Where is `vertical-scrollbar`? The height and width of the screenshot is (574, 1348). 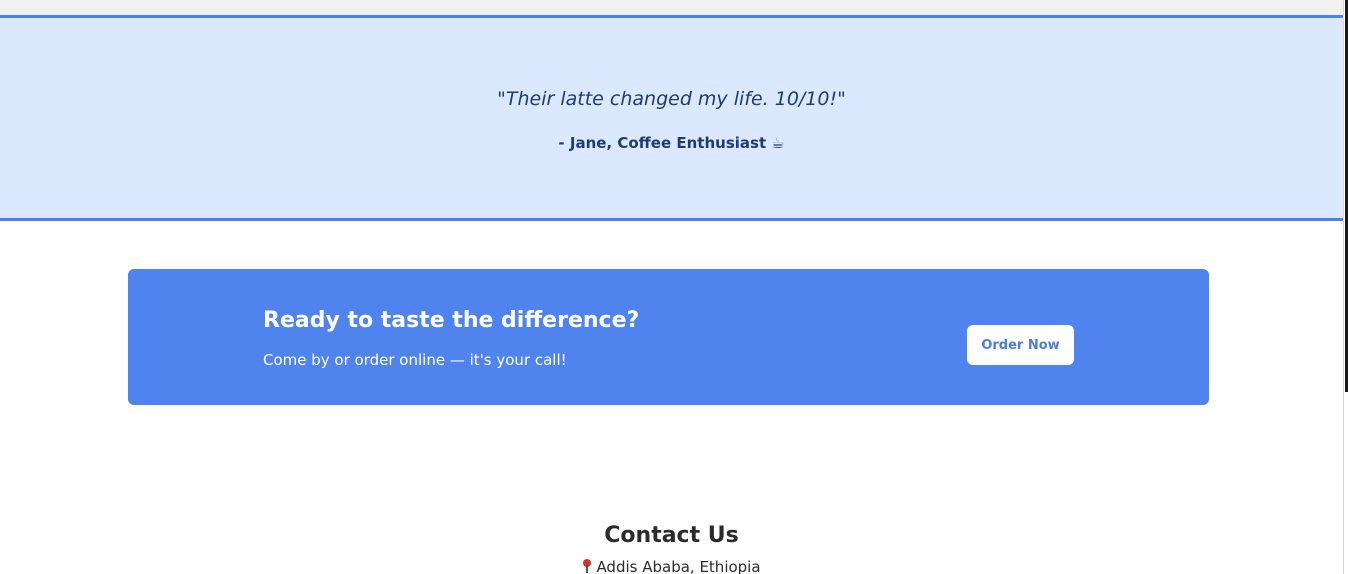 vertical-scrollbar is located at coordinates (1345, 287).